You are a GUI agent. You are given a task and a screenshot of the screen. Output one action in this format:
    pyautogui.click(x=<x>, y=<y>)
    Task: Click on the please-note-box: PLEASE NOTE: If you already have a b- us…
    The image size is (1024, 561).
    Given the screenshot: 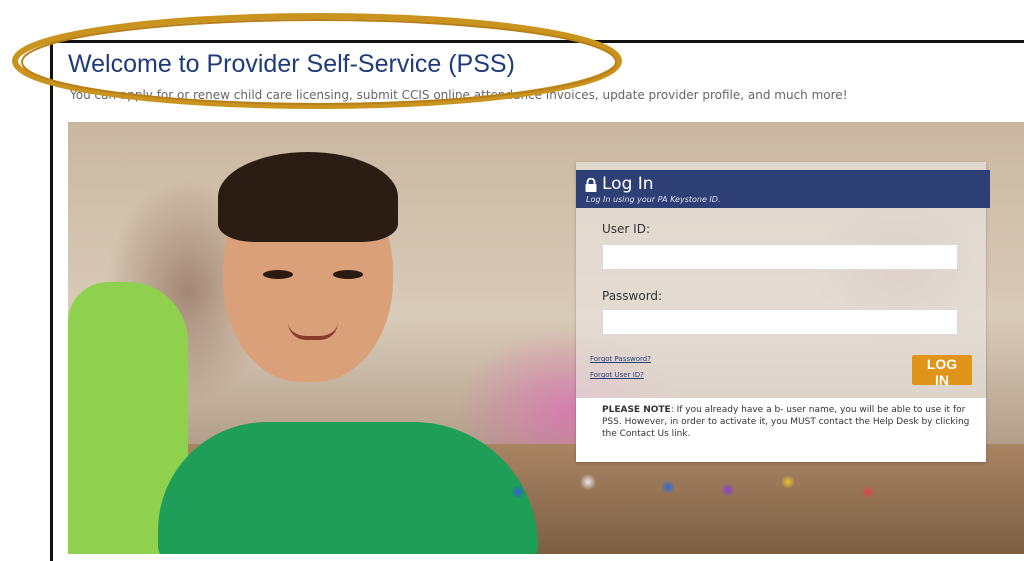 What is the action you would take?
    pyautogui.click(x=781, y=430)
    